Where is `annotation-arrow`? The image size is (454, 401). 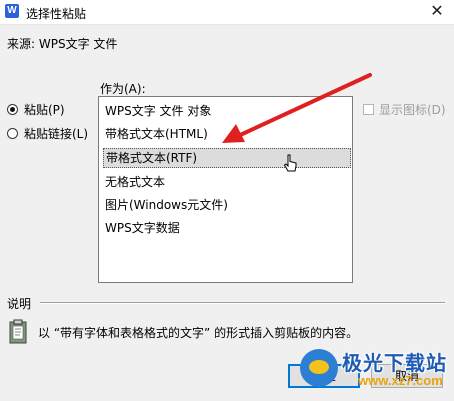 annotation-arrow is located at coordinates (297, 108).